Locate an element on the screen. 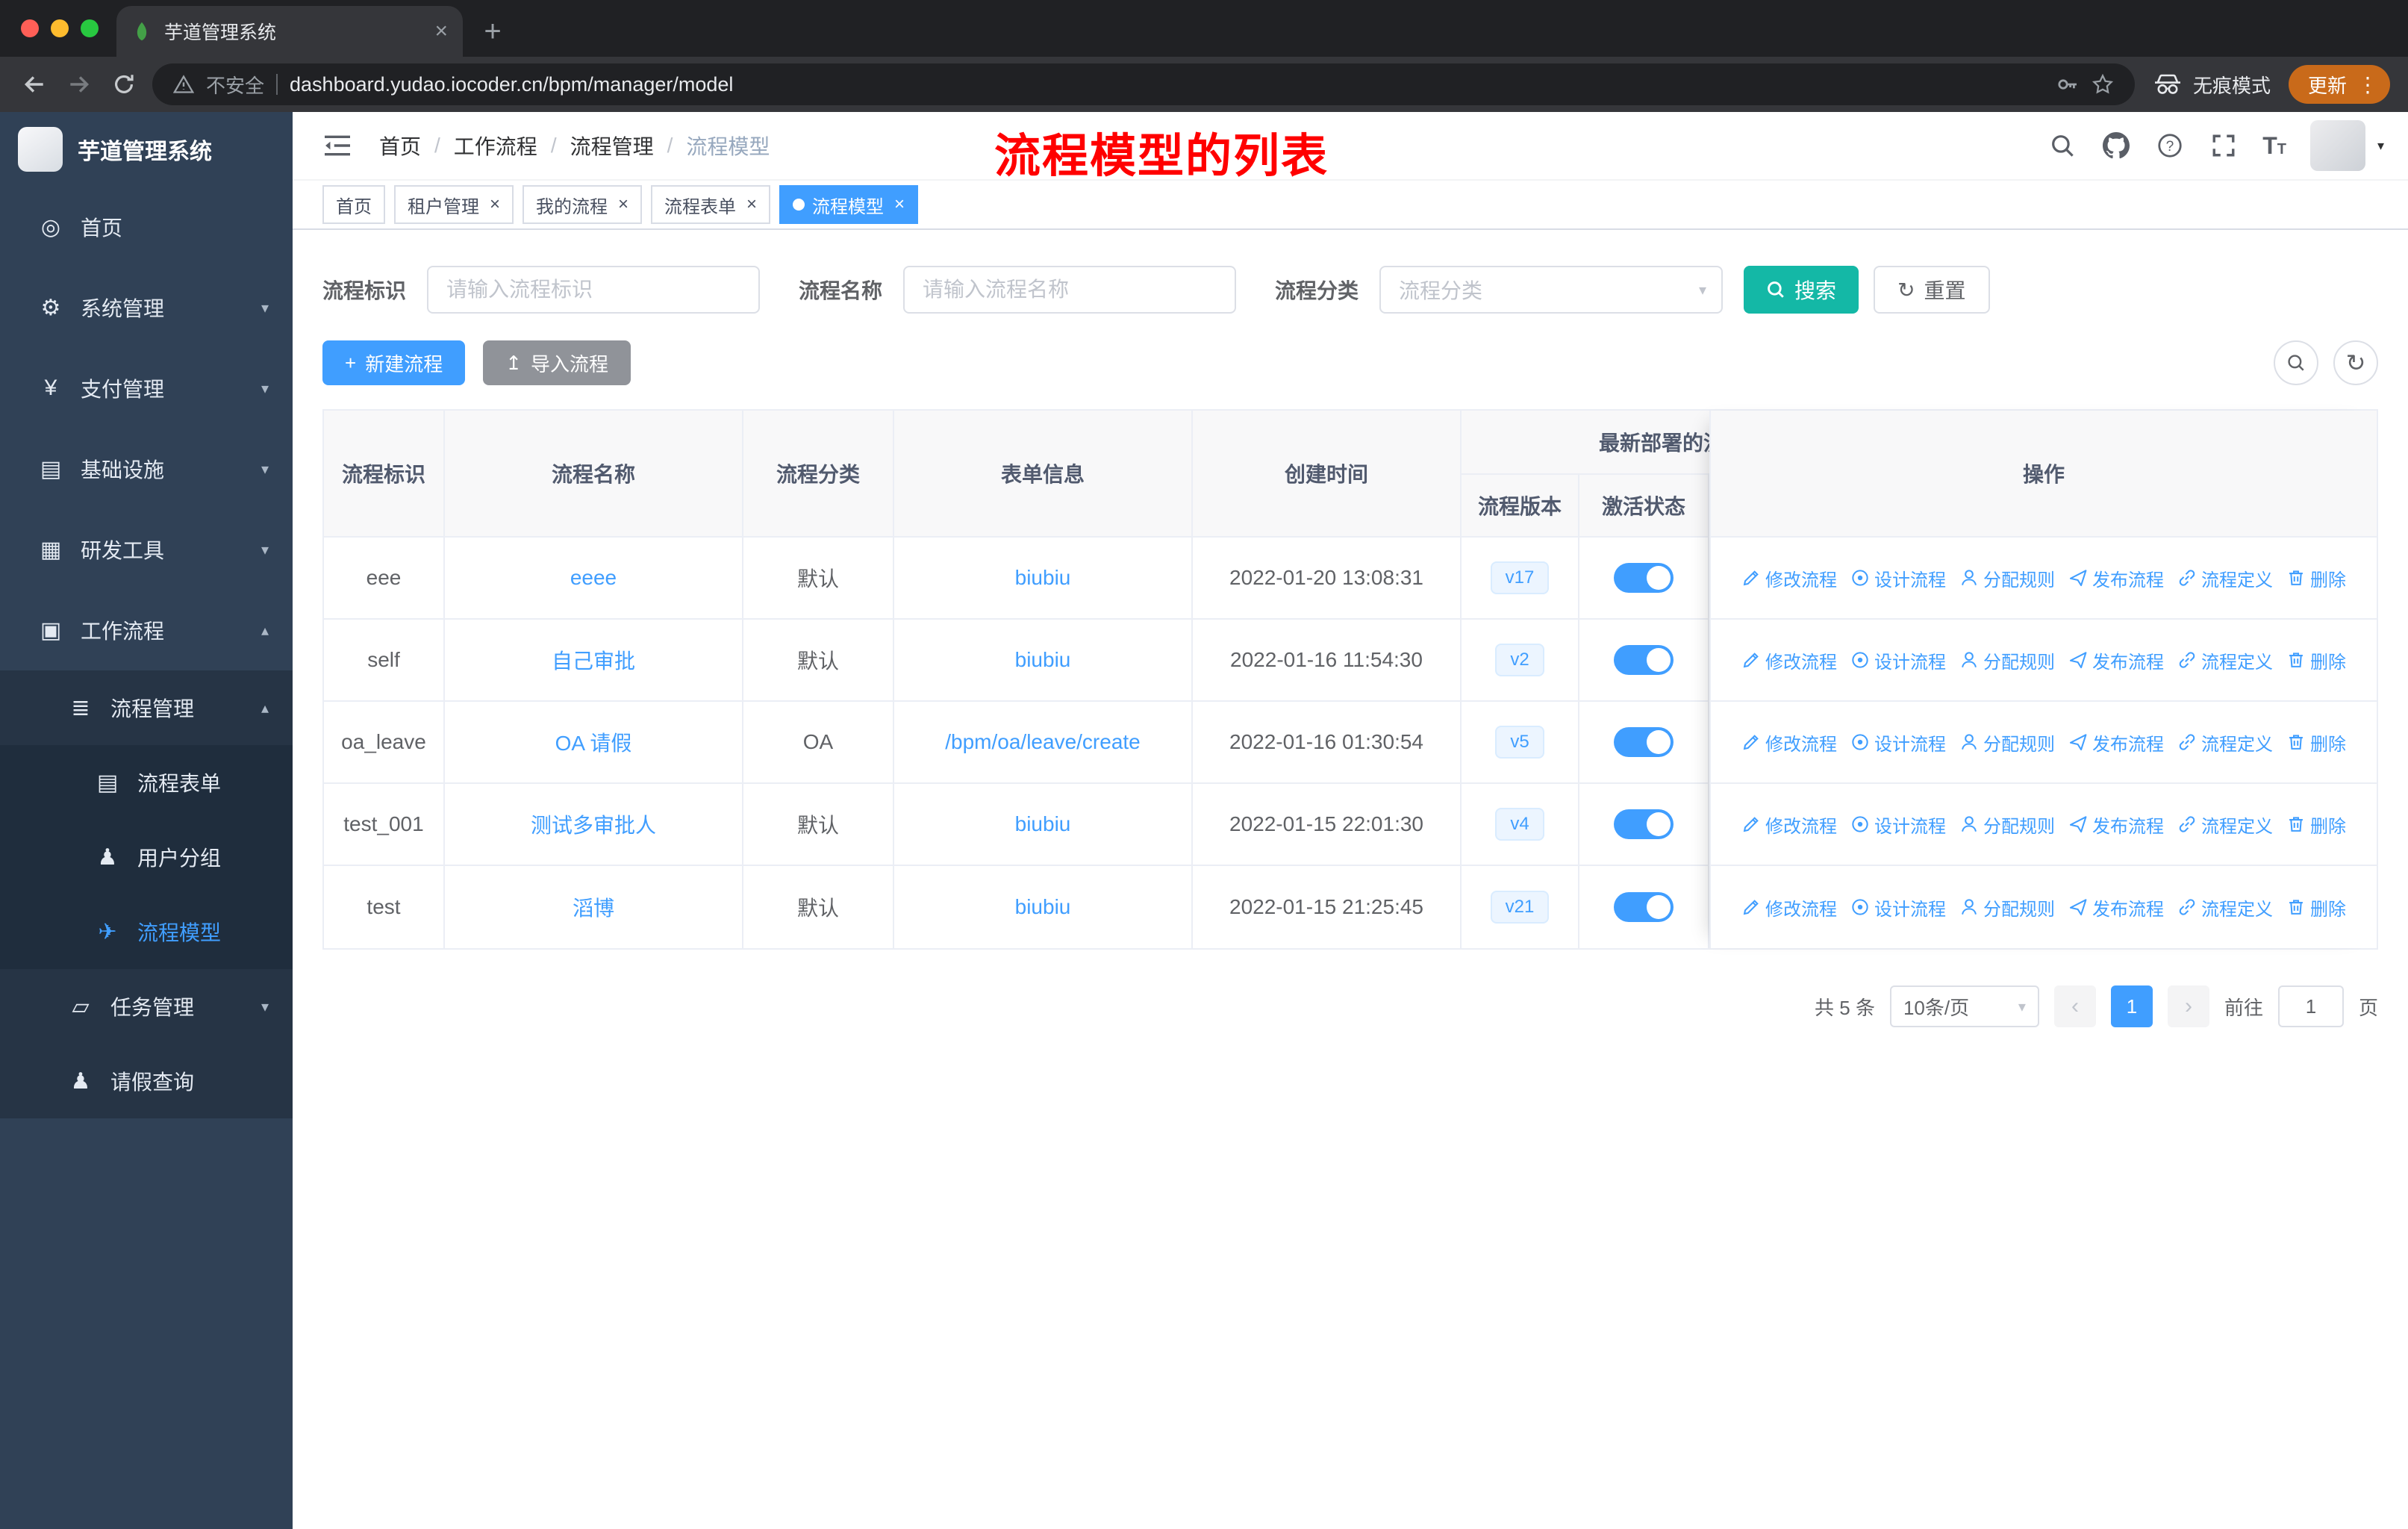  page-size-select: 10条/页 ▾ is located at coordinates (1964, 1006).